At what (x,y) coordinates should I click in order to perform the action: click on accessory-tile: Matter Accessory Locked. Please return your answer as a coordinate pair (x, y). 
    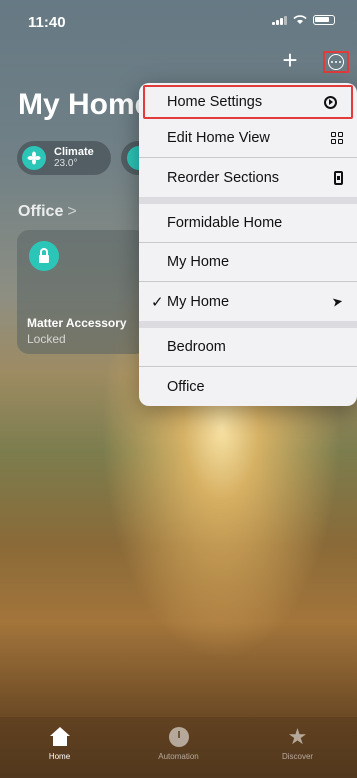
    Looking at the image, I should click on (82, 292).